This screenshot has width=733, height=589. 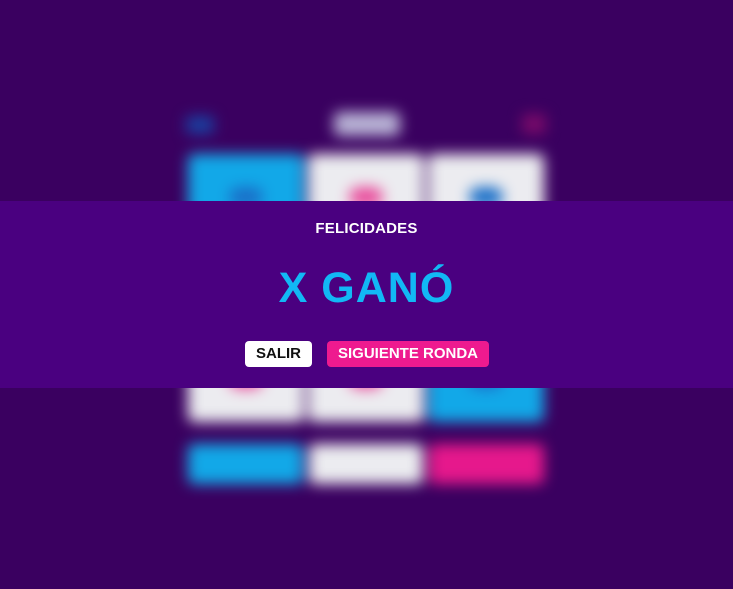 I want to click on quit-button: SALIR, so click(x=278, y=354).